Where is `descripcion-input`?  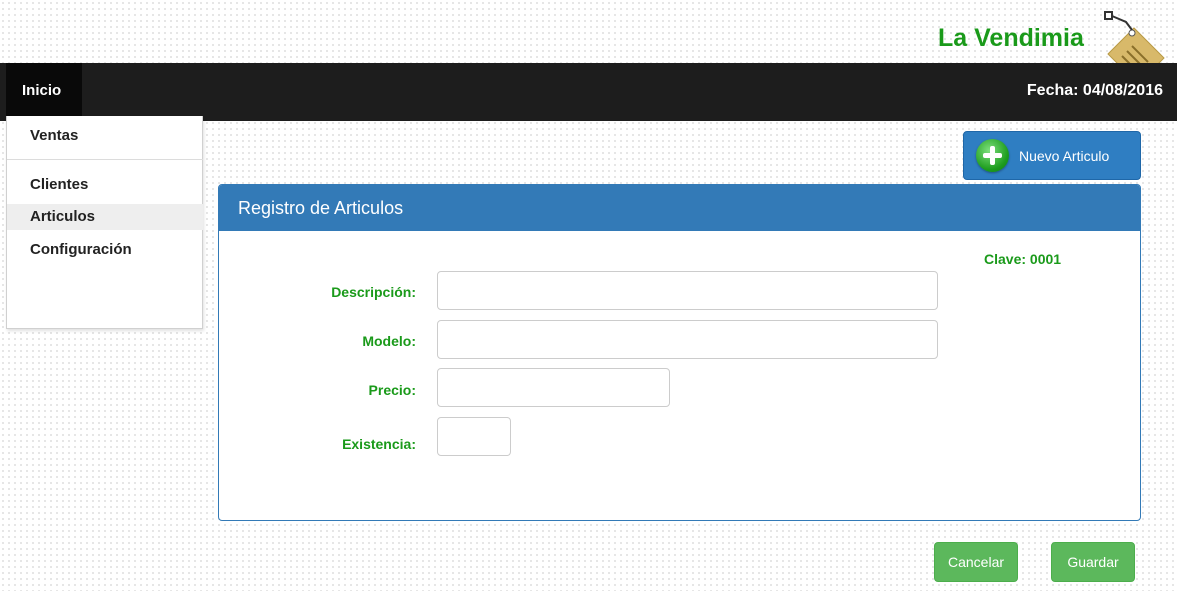
descripcion-input is located at coordinates (687, 290).